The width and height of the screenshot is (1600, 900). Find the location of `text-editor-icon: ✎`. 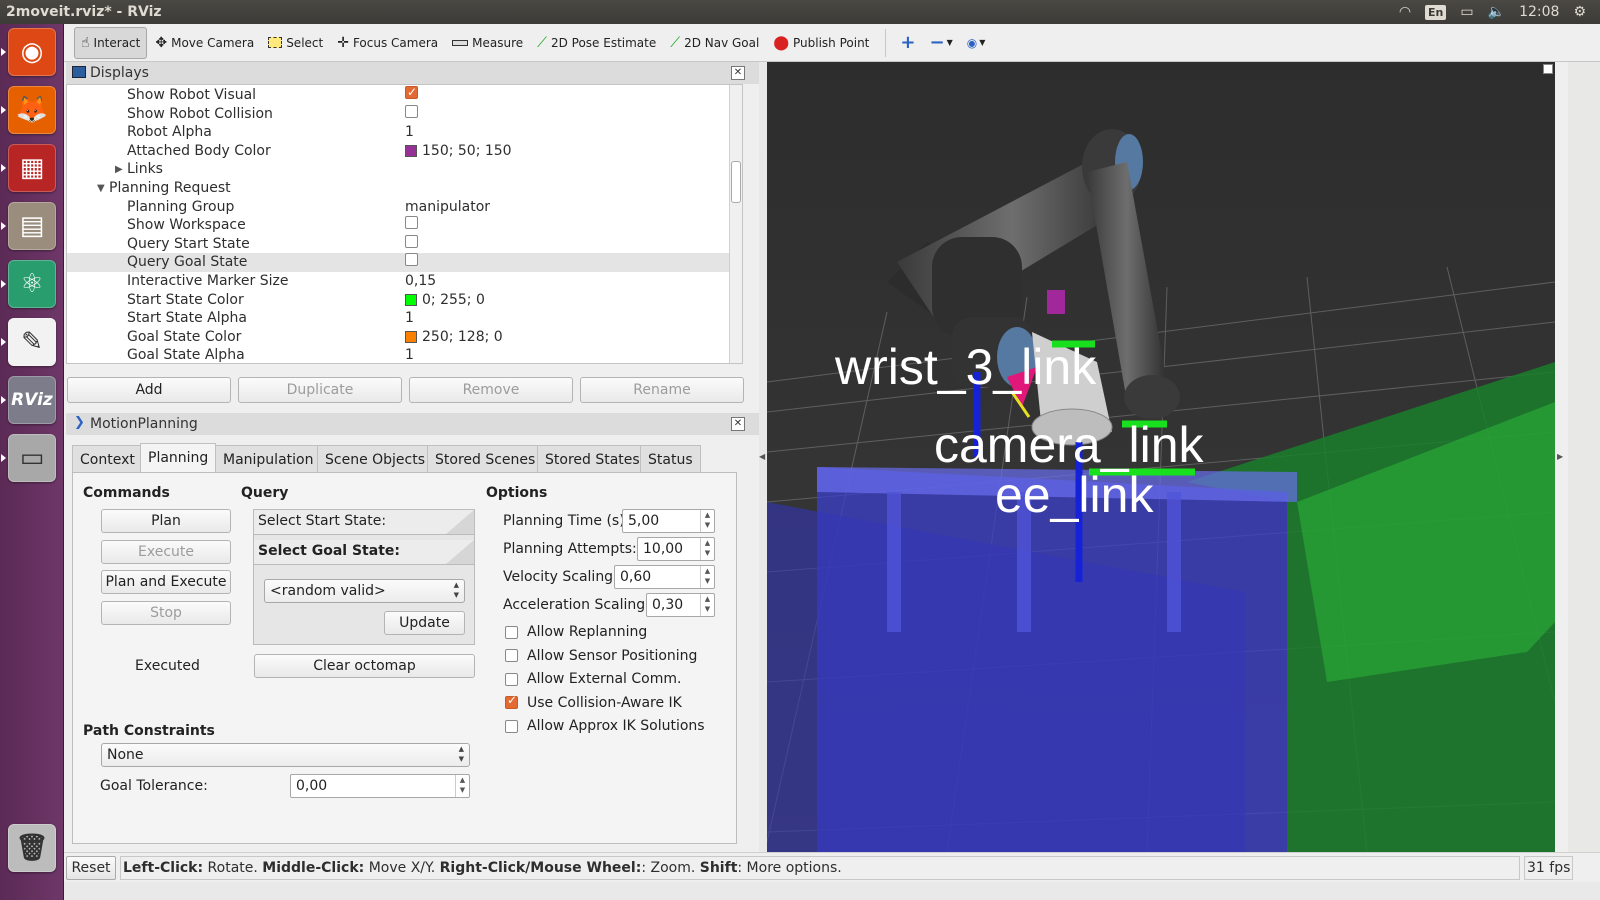

text-editor-icon: ✎ is located at coordinates (32, 342).